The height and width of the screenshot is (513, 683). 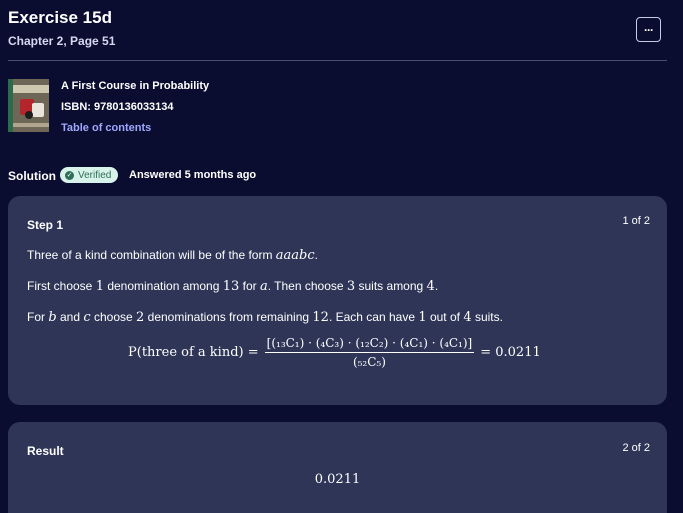 I want to click on verified-badge: ✓ Verified, so click(x=89, y=175).